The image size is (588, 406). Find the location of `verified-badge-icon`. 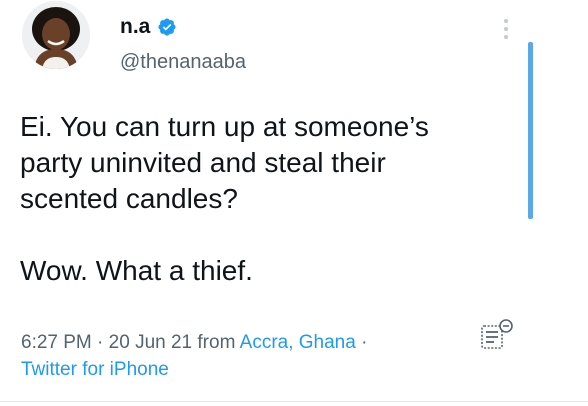

verified-badge-icon is located at coordinates (167, 27).